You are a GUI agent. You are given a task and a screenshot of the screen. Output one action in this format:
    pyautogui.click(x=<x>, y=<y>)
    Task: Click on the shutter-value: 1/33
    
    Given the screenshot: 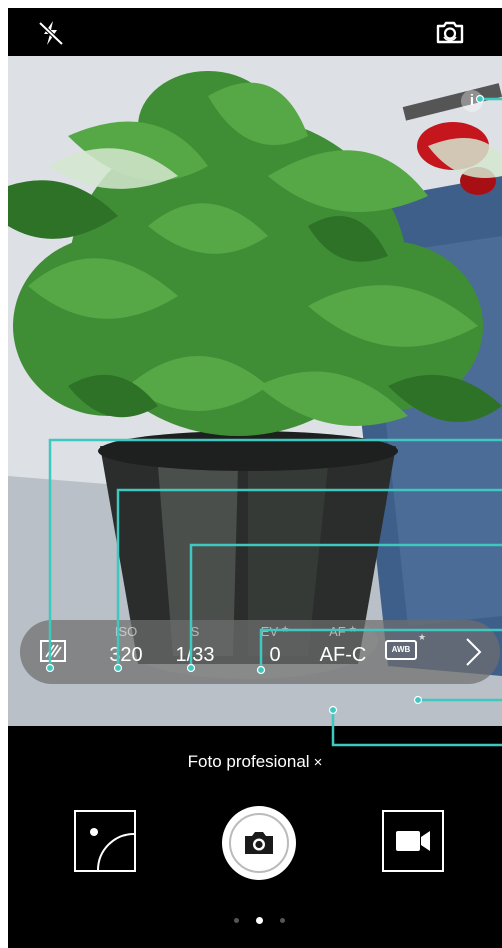 What is the action you would take?
    pyautogui.click(x=195, y=655)
    